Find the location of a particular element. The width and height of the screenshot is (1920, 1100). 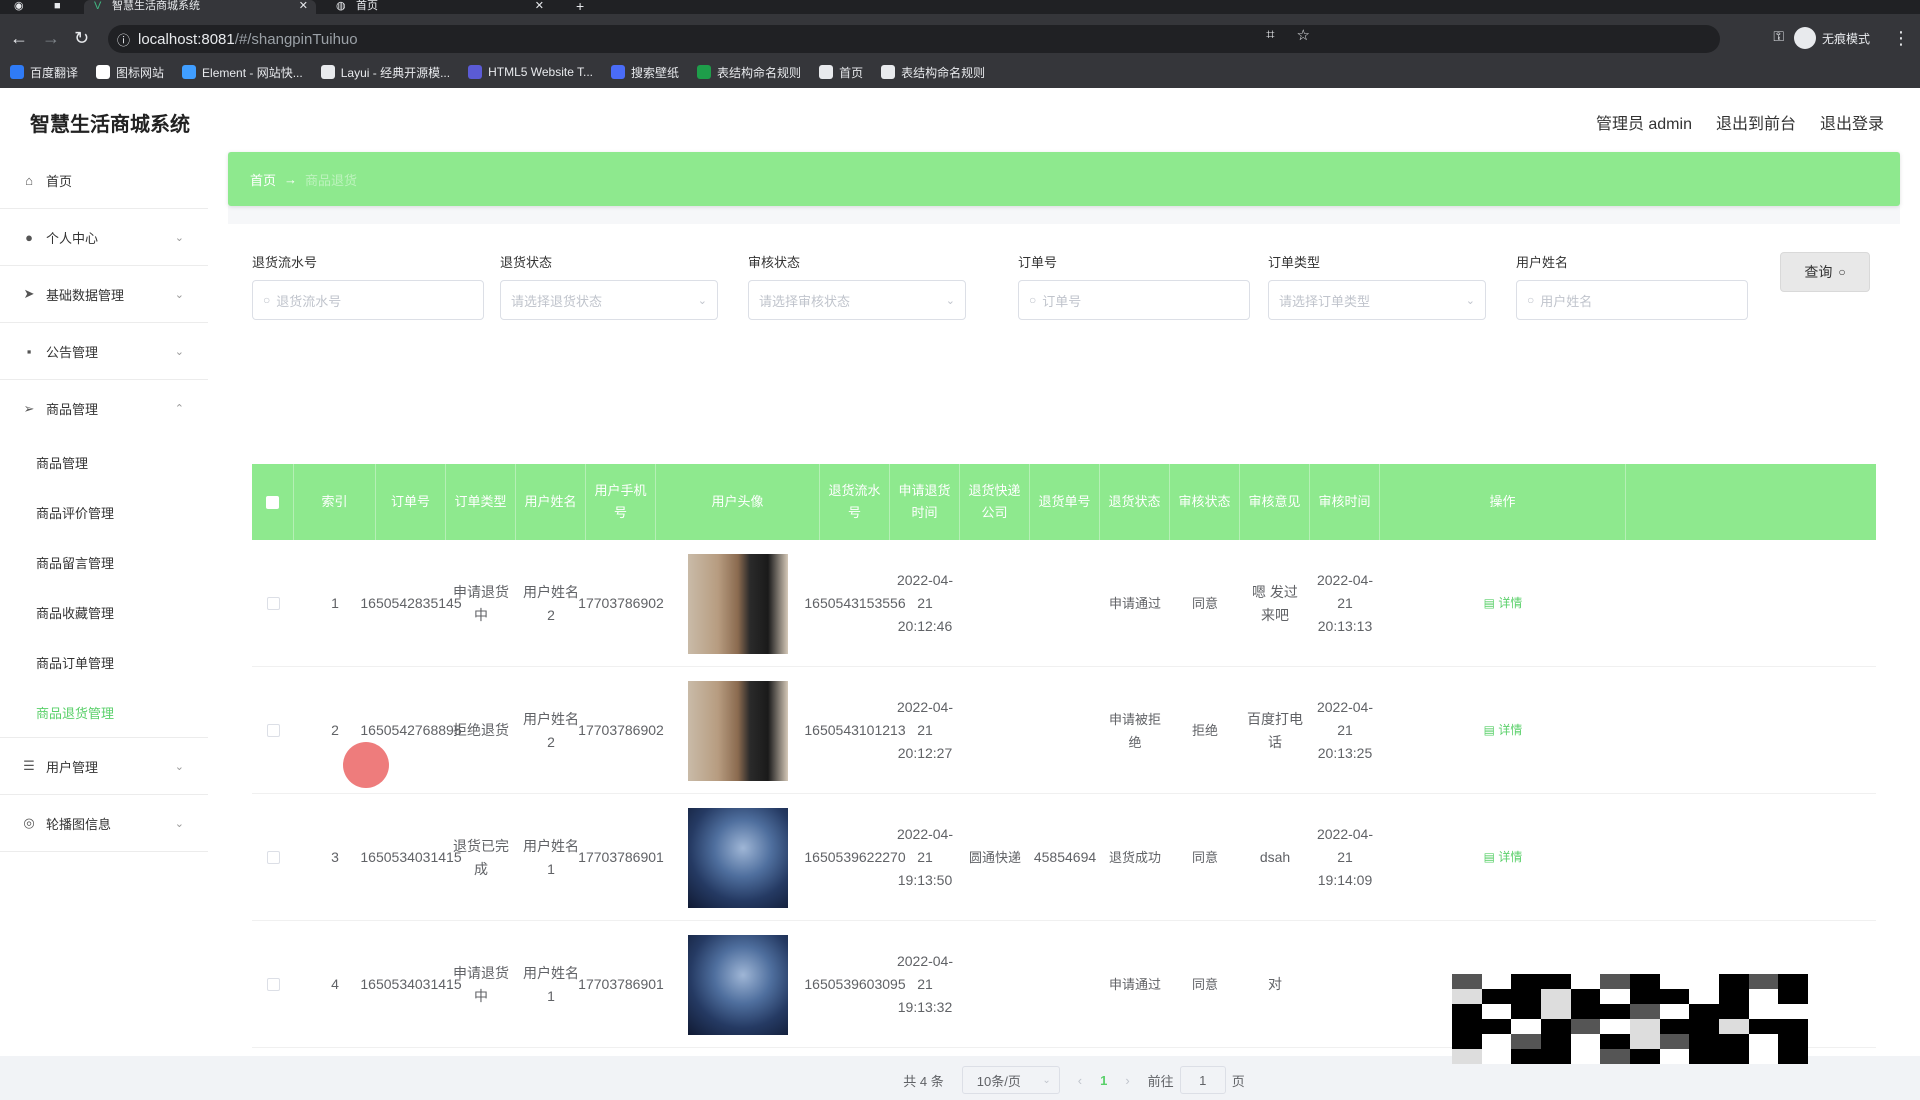

back-arrow-icon: ← is located at coordinates (19, 38).